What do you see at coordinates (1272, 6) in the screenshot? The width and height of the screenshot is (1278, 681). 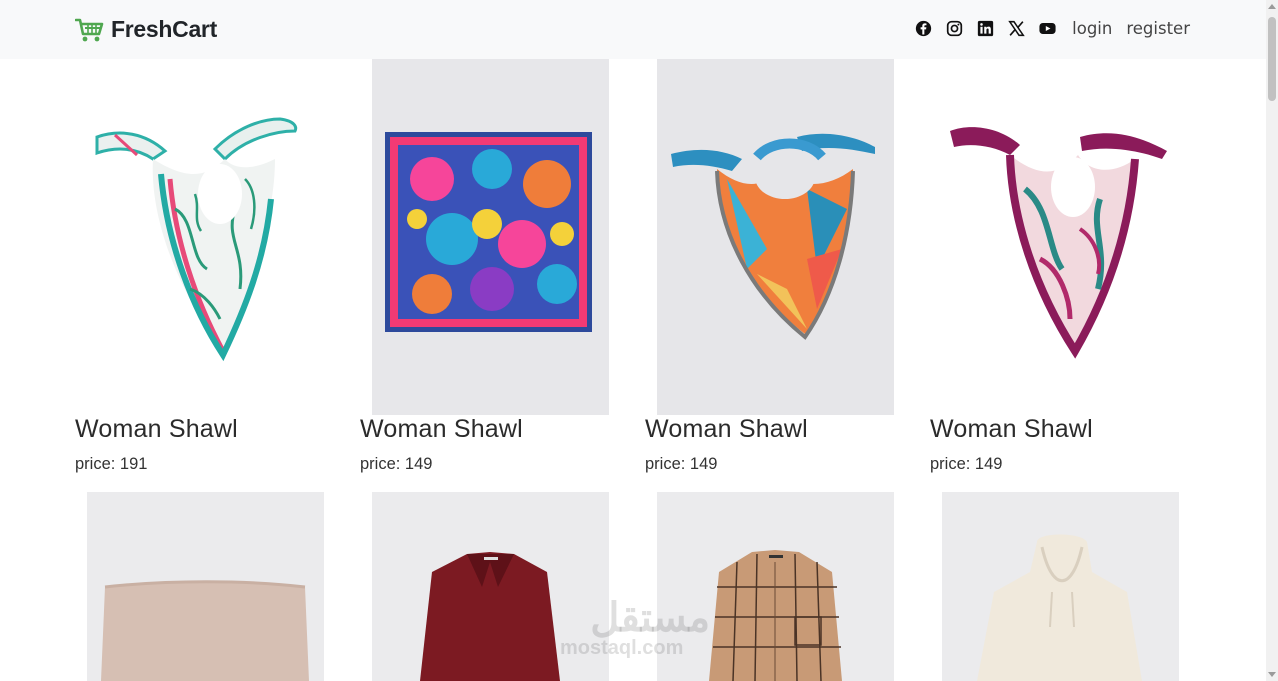 I see `scroll-up-icon` at bounding box center [1272, 6].